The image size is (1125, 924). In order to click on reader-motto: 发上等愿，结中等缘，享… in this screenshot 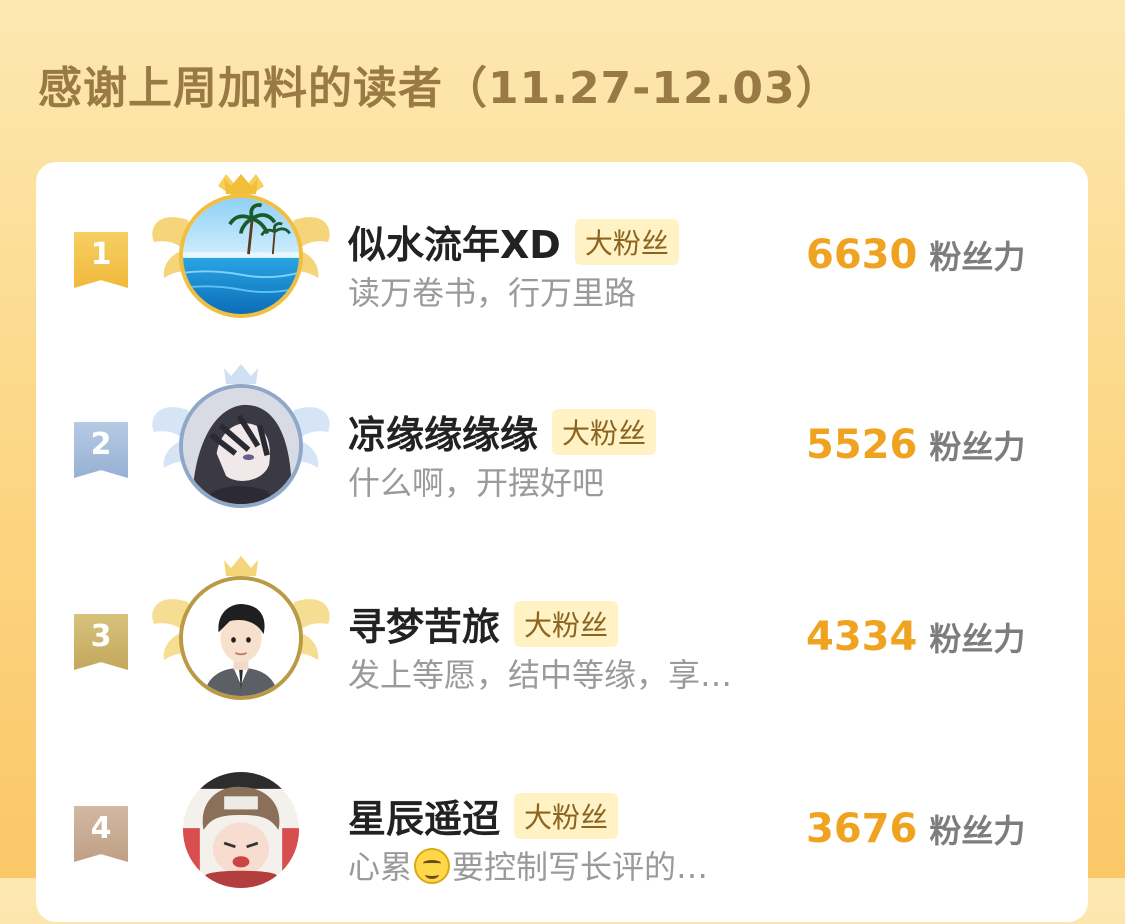, I will do `click(540, 675)`.